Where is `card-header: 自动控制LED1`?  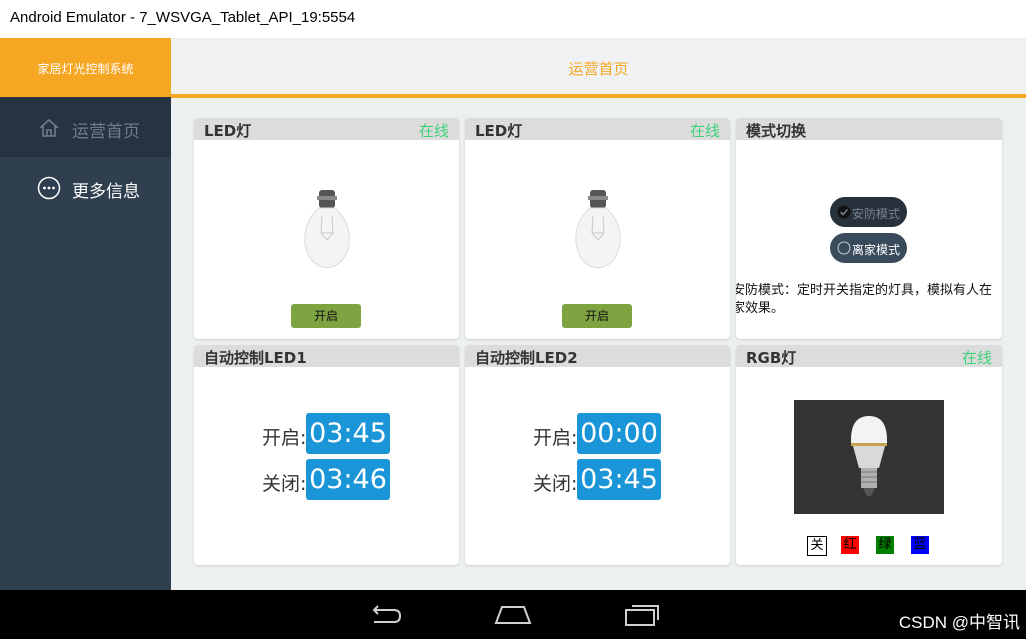
card-header: 自动控制LED1 is located at coordinates (326, 356).